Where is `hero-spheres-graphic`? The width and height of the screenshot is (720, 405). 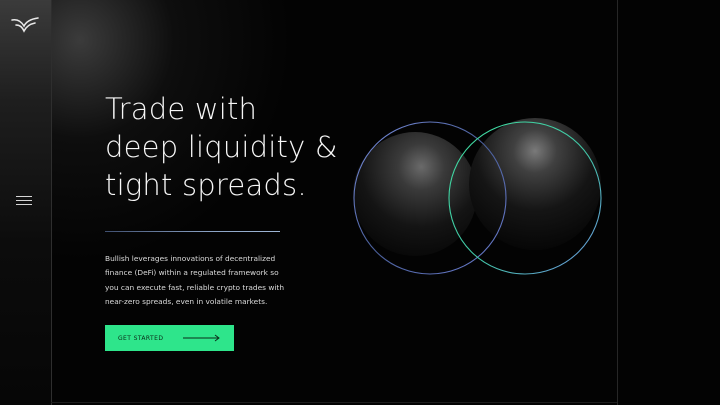
hero-spheres-graphic is located at coordinates (477, 196).